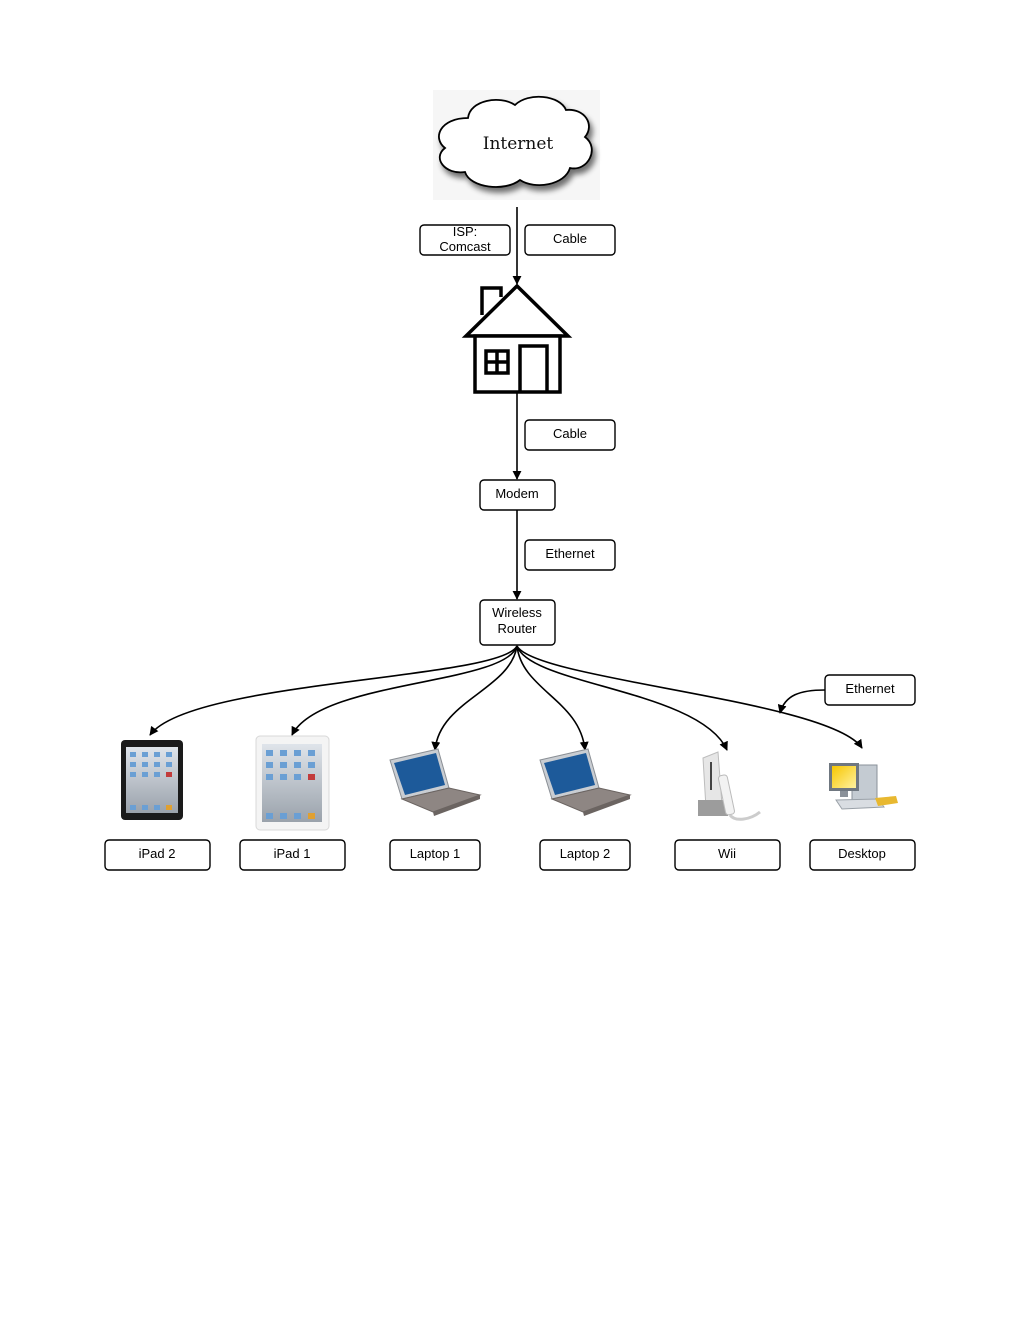 This screenshot has width=1020, height=1320. Describe the element at coordinates (729, 786) in the screenshot. I see `wii-console-icon` at that location.